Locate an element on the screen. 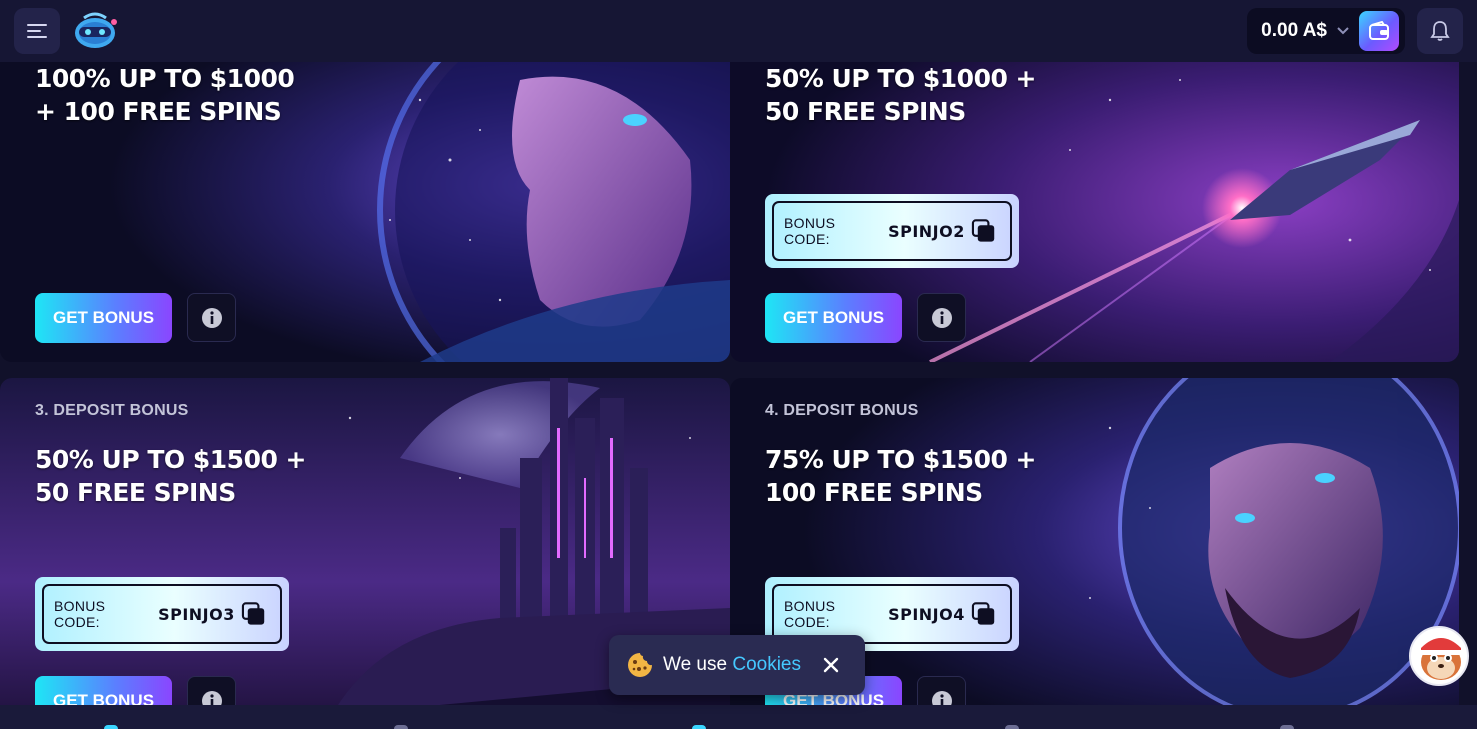 The width and height of the screenshot is (1477, 729). menu-button is located at coordinates (37, 31).